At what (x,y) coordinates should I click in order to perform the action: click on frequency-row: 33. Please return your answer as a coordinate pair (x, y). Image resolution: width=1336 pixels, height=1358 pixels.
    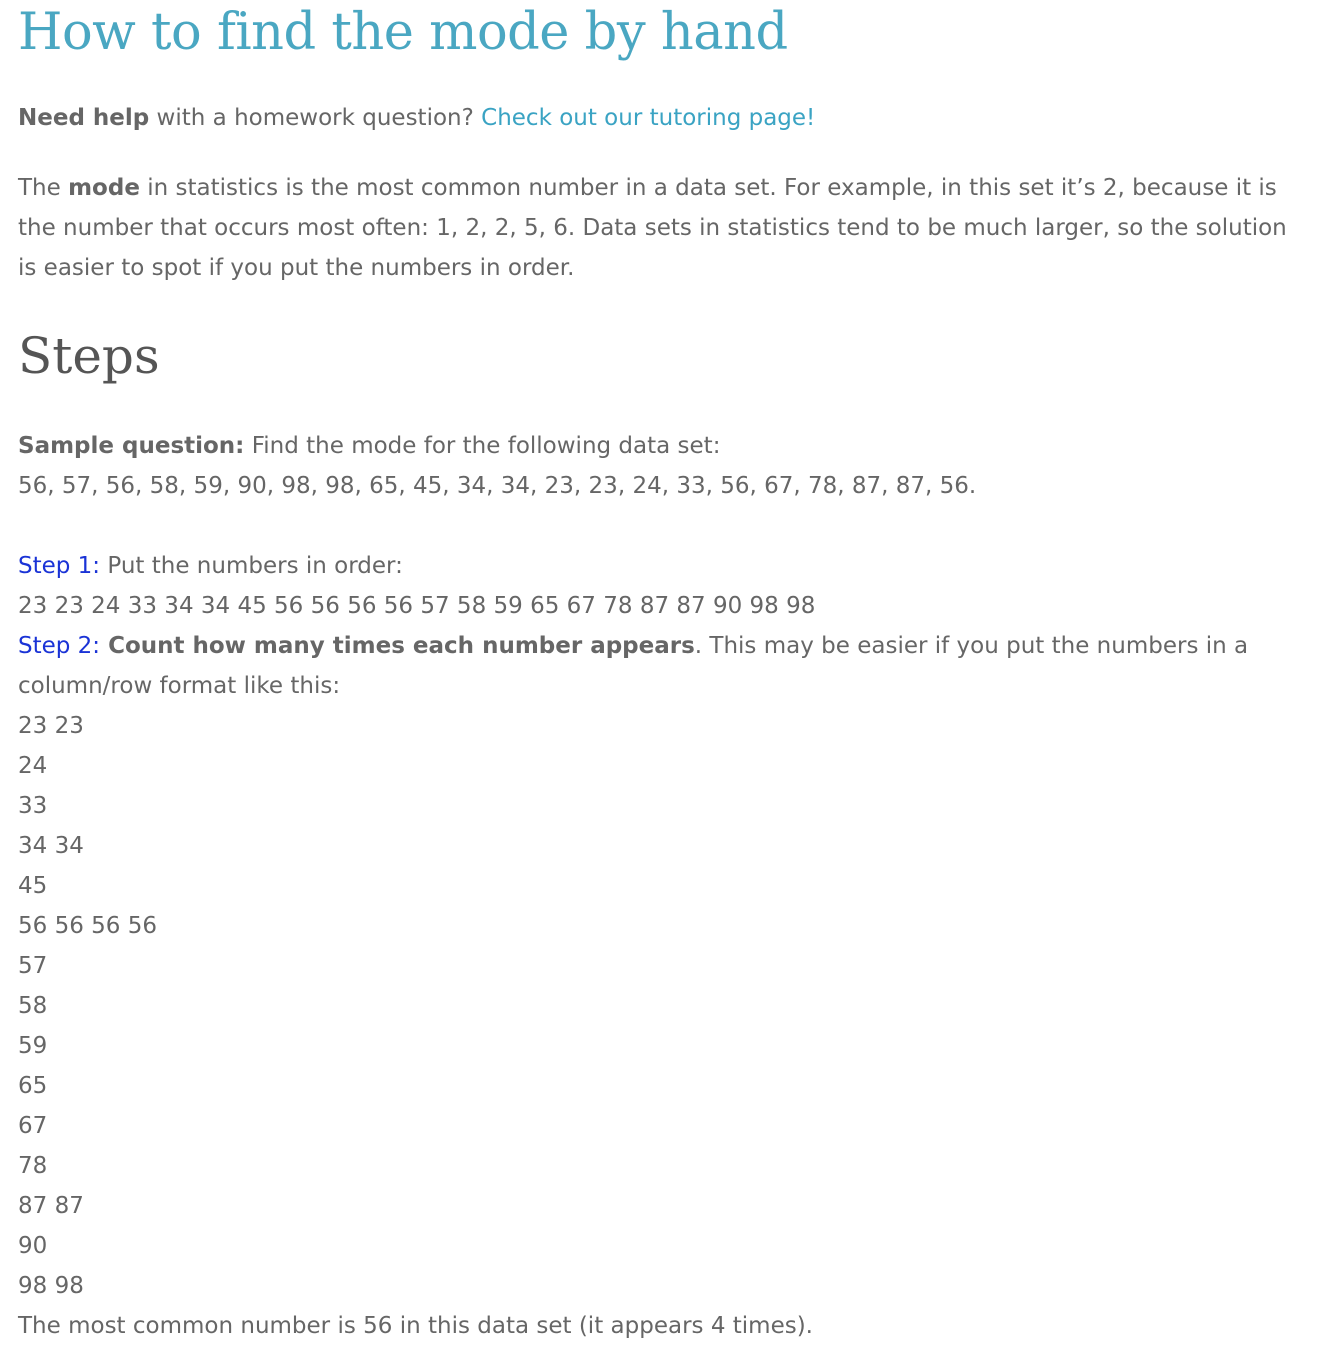
    Looking at the image, I should click on (33, 806).